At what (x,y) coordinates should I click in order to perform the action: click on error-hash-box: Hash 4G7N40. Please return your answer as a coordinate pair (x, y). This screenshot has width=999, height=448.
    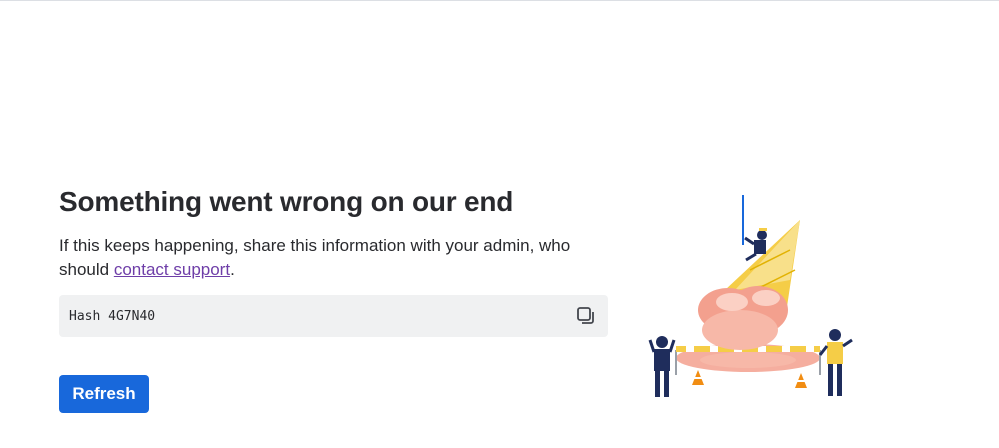
    Looking at the image, I should click on (333, 316).